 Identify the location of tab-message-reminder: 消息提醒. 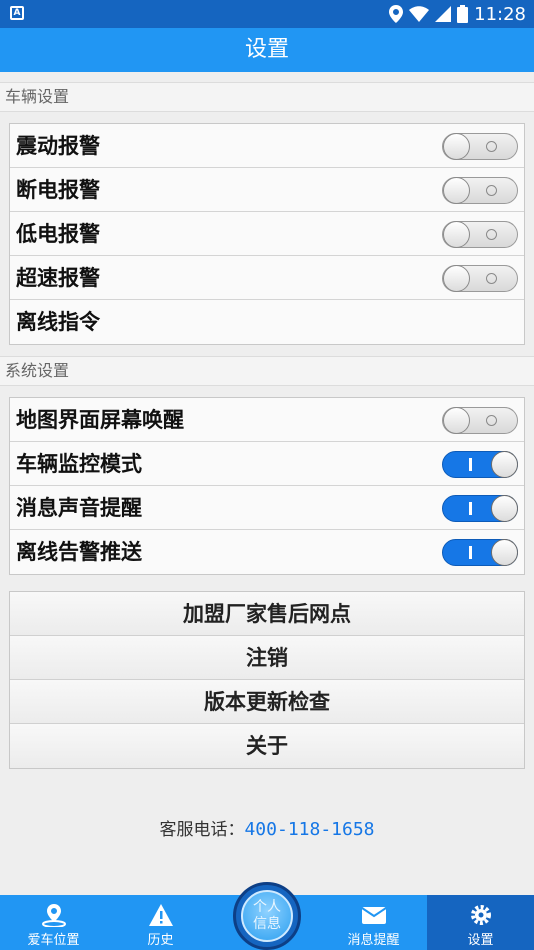
(373, 922).